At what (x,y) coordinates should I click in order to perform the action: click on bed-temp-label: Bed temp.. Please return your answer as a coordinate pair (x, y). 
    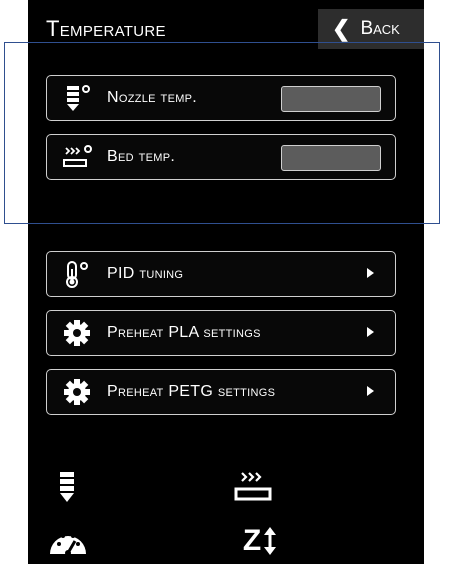
    Looking at the image, I should click on (141, 156).